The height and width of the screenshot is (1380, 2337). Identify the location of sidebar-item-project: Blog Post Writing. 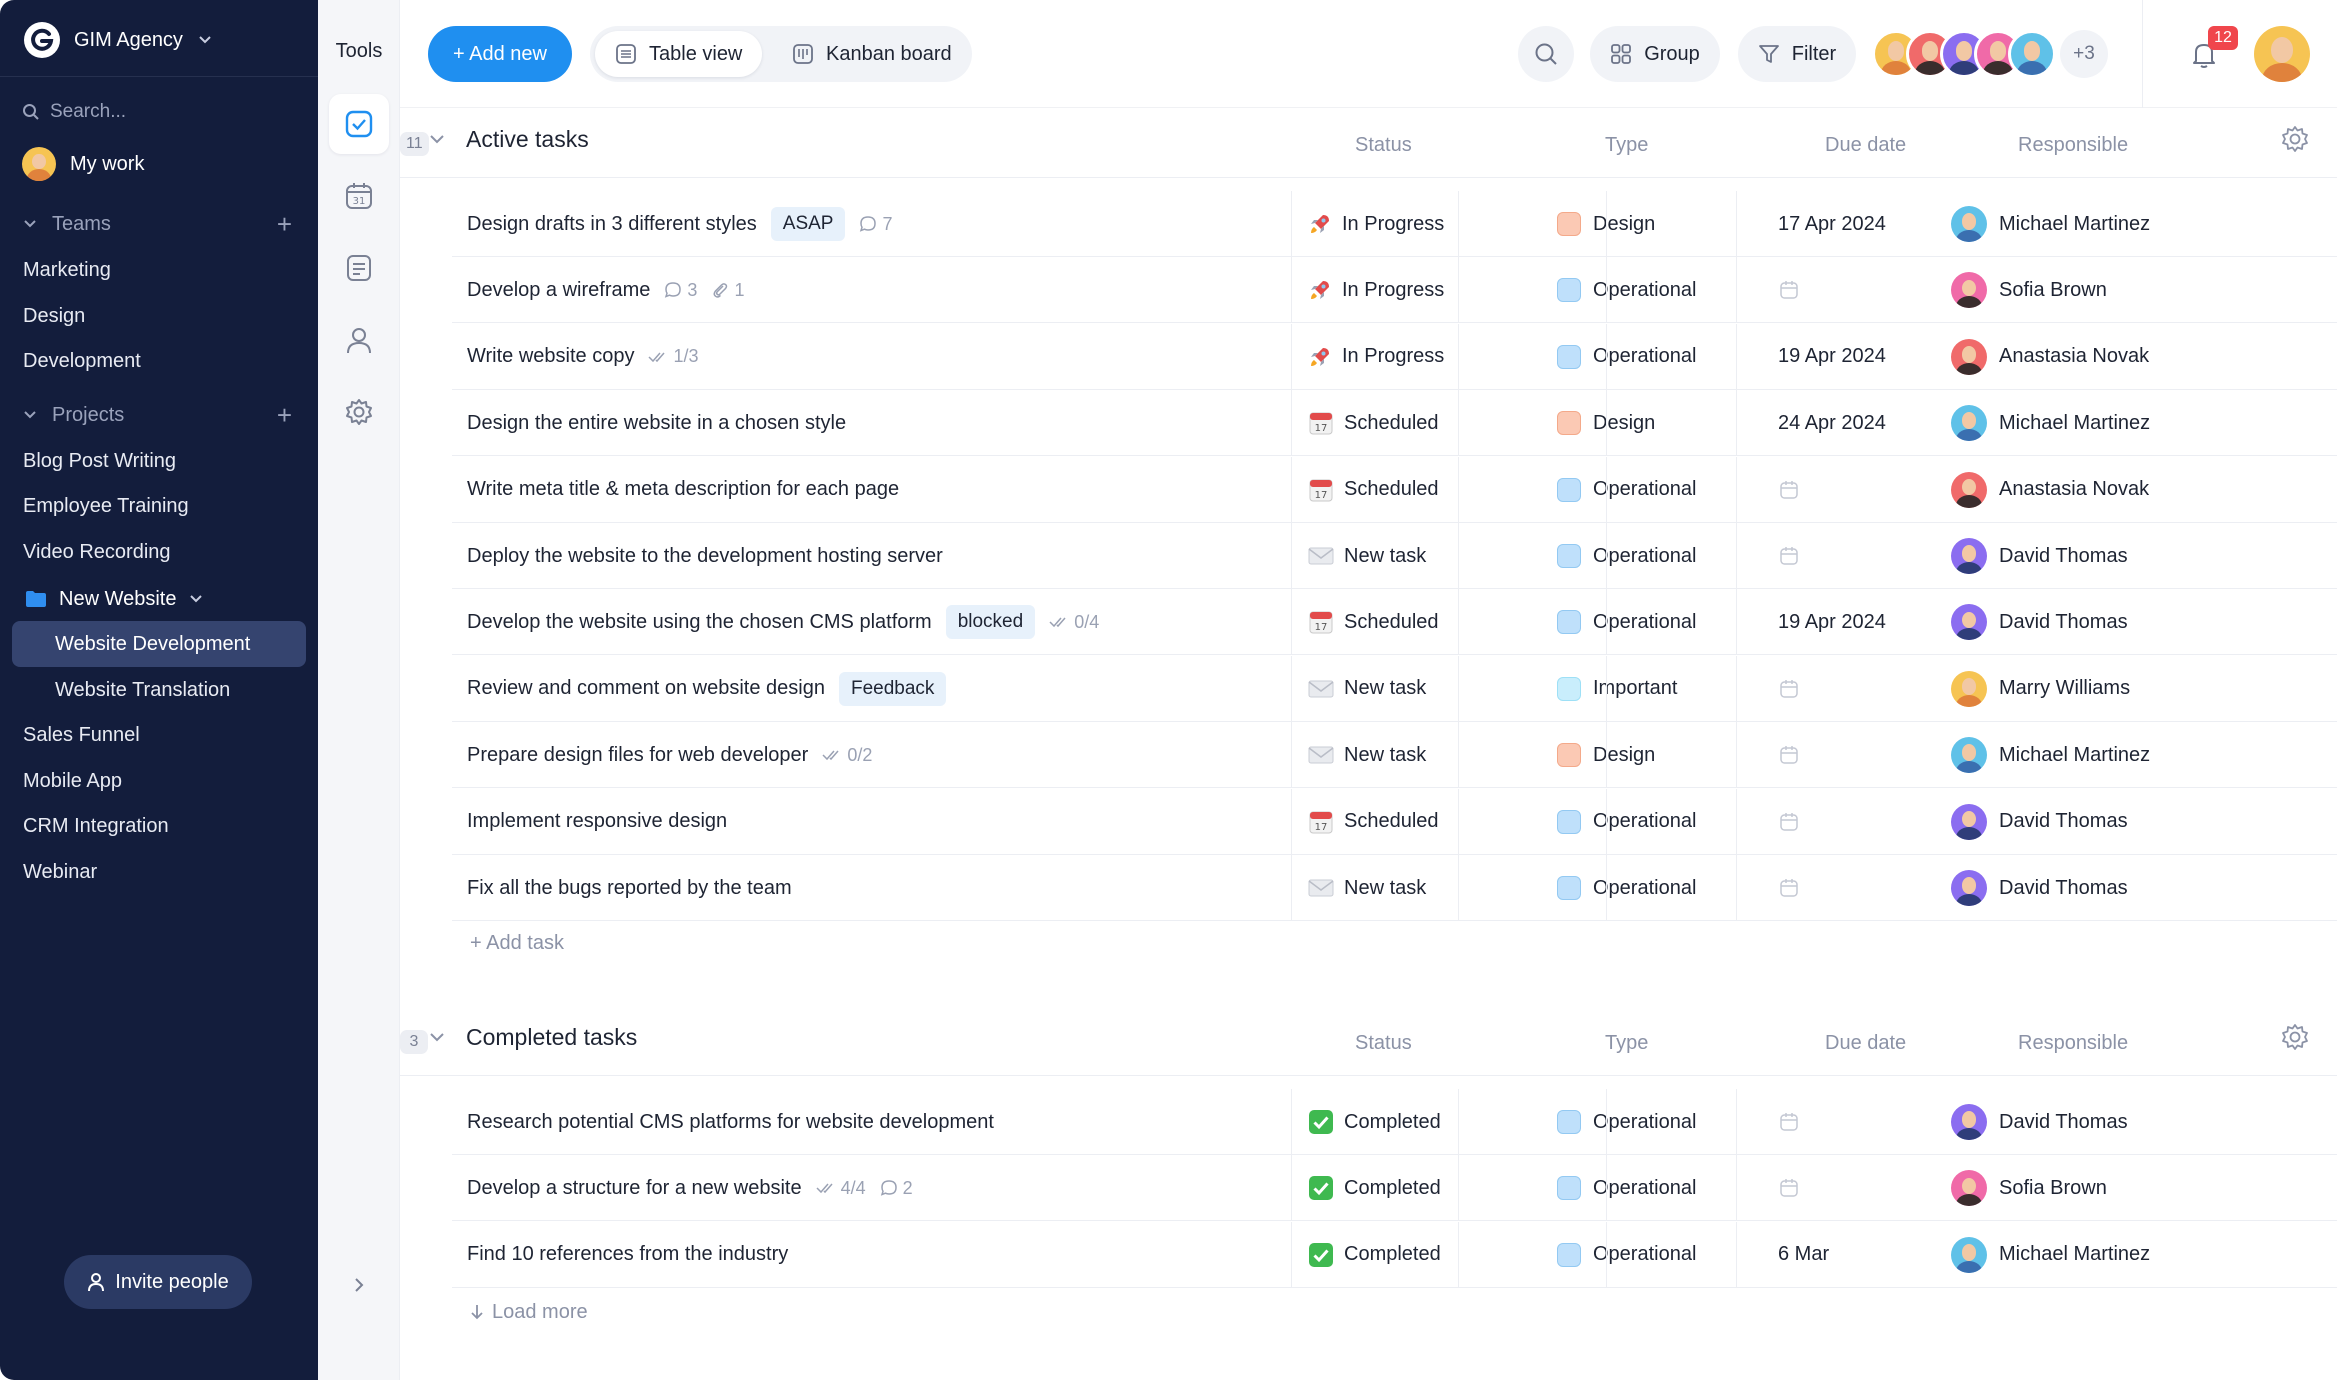
(99, 461).